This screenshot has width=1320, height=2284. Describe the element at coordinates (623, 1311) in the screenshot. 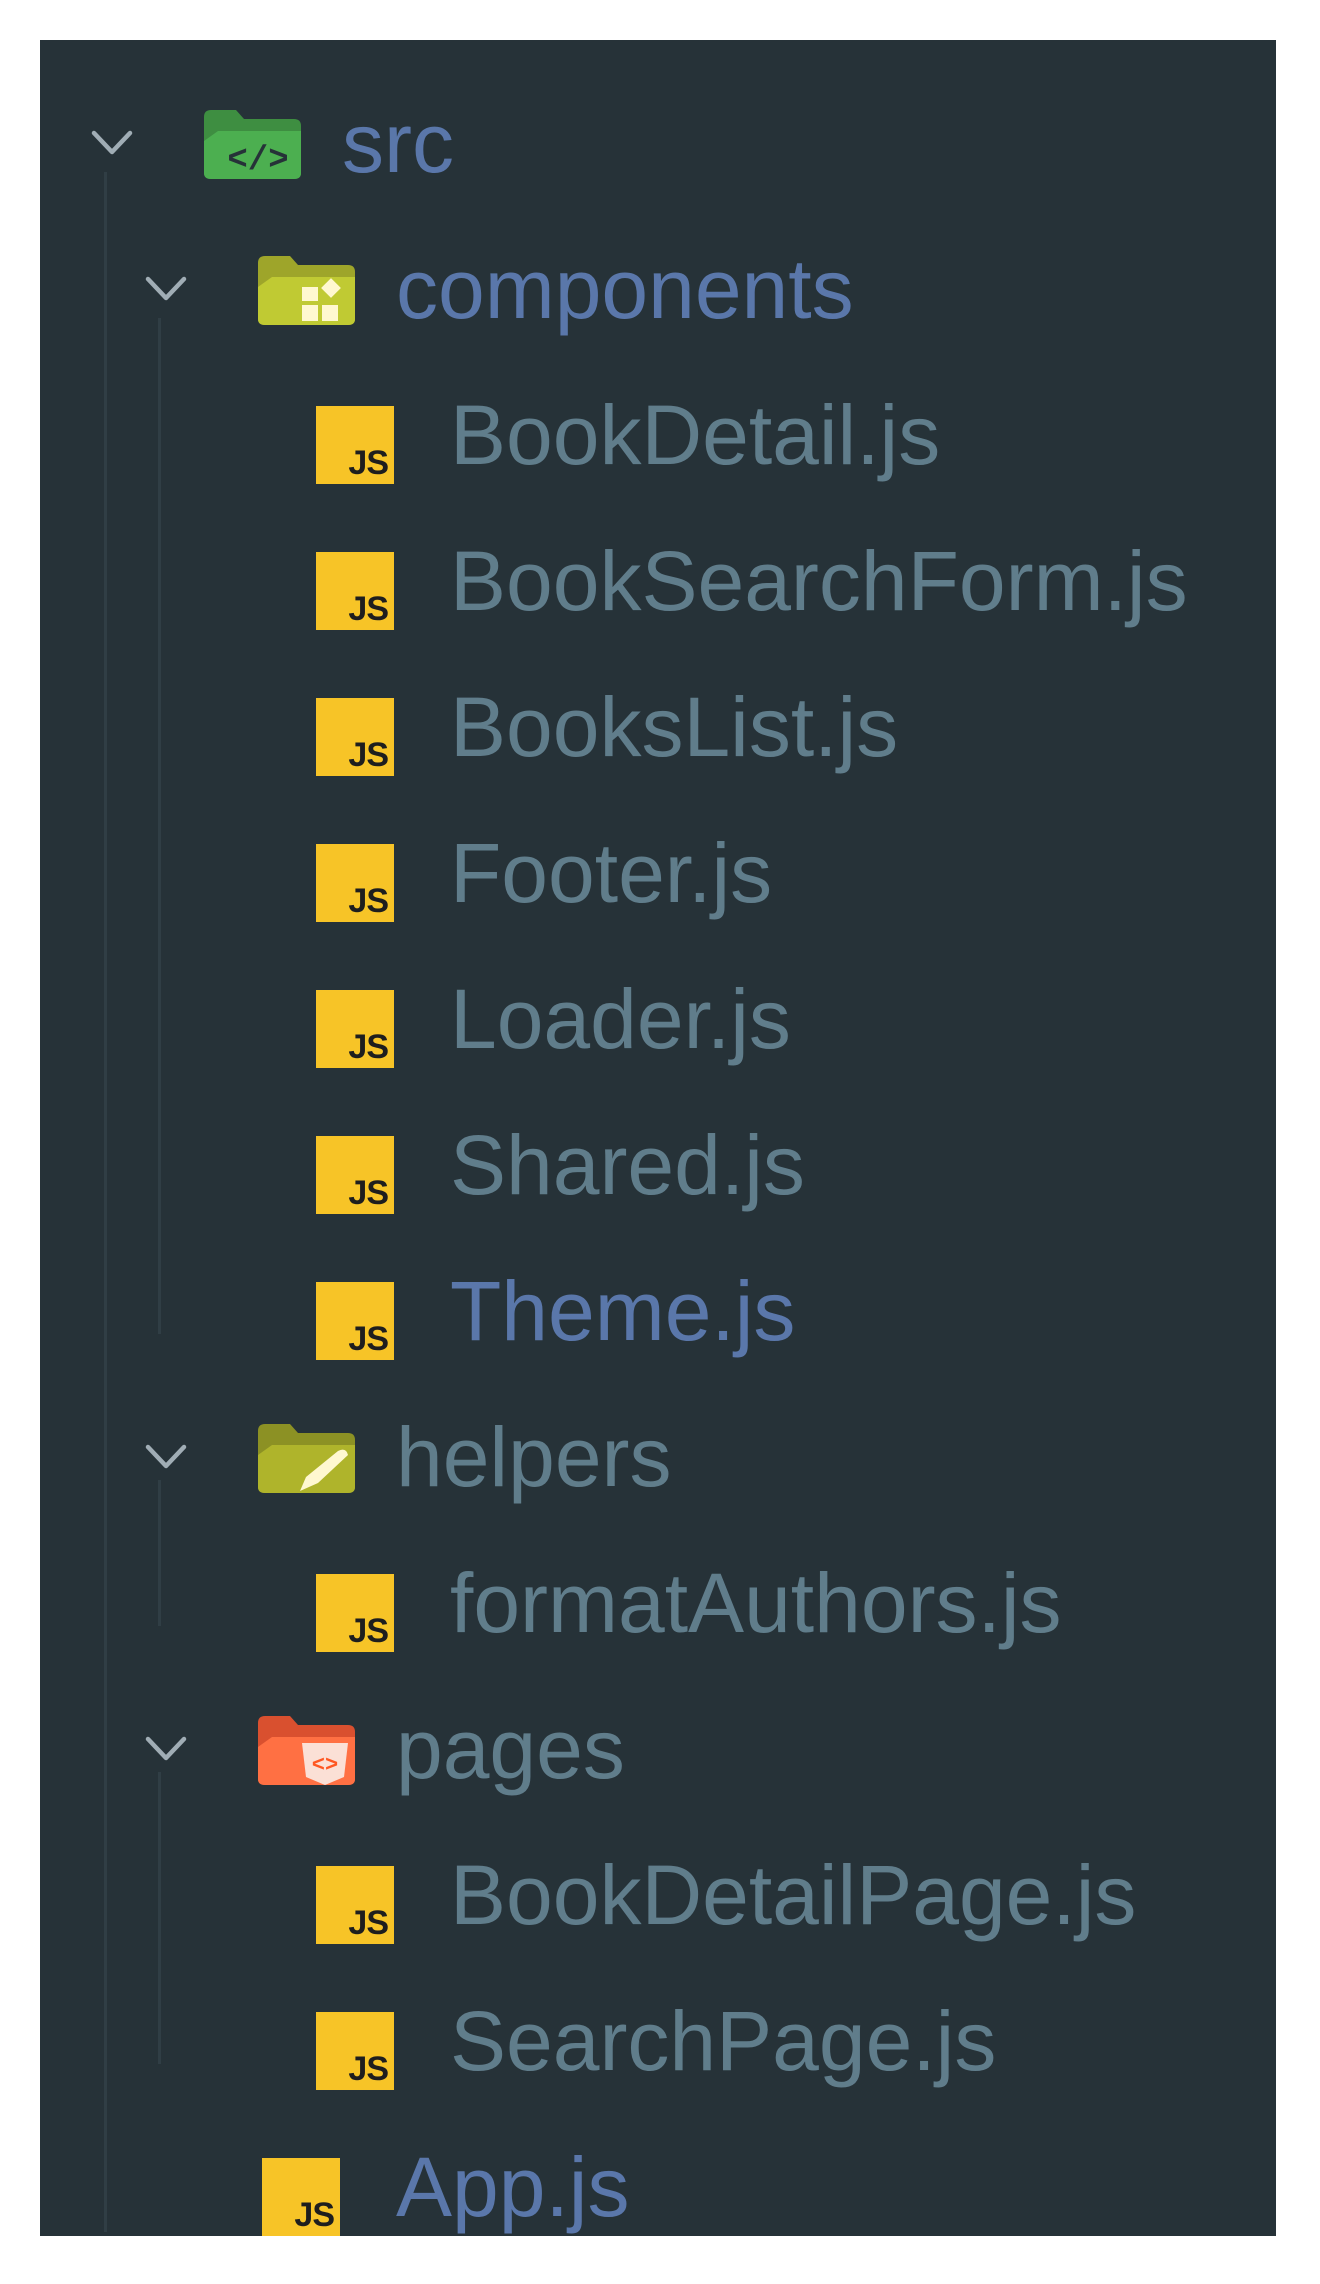

I see `tree-file-label: Theme.js` at that location.